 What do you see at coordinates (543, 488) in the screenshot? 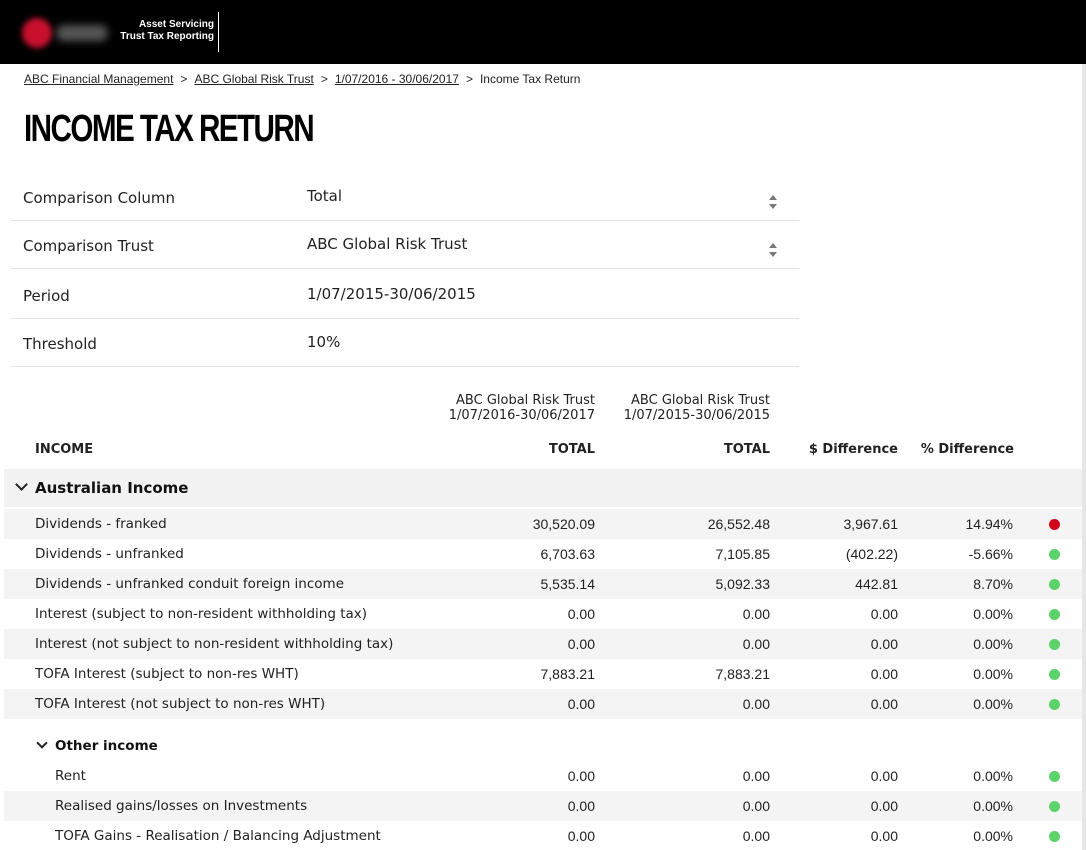
I see `section-australian-income: Australian Income` at bounding box center [543, 488].